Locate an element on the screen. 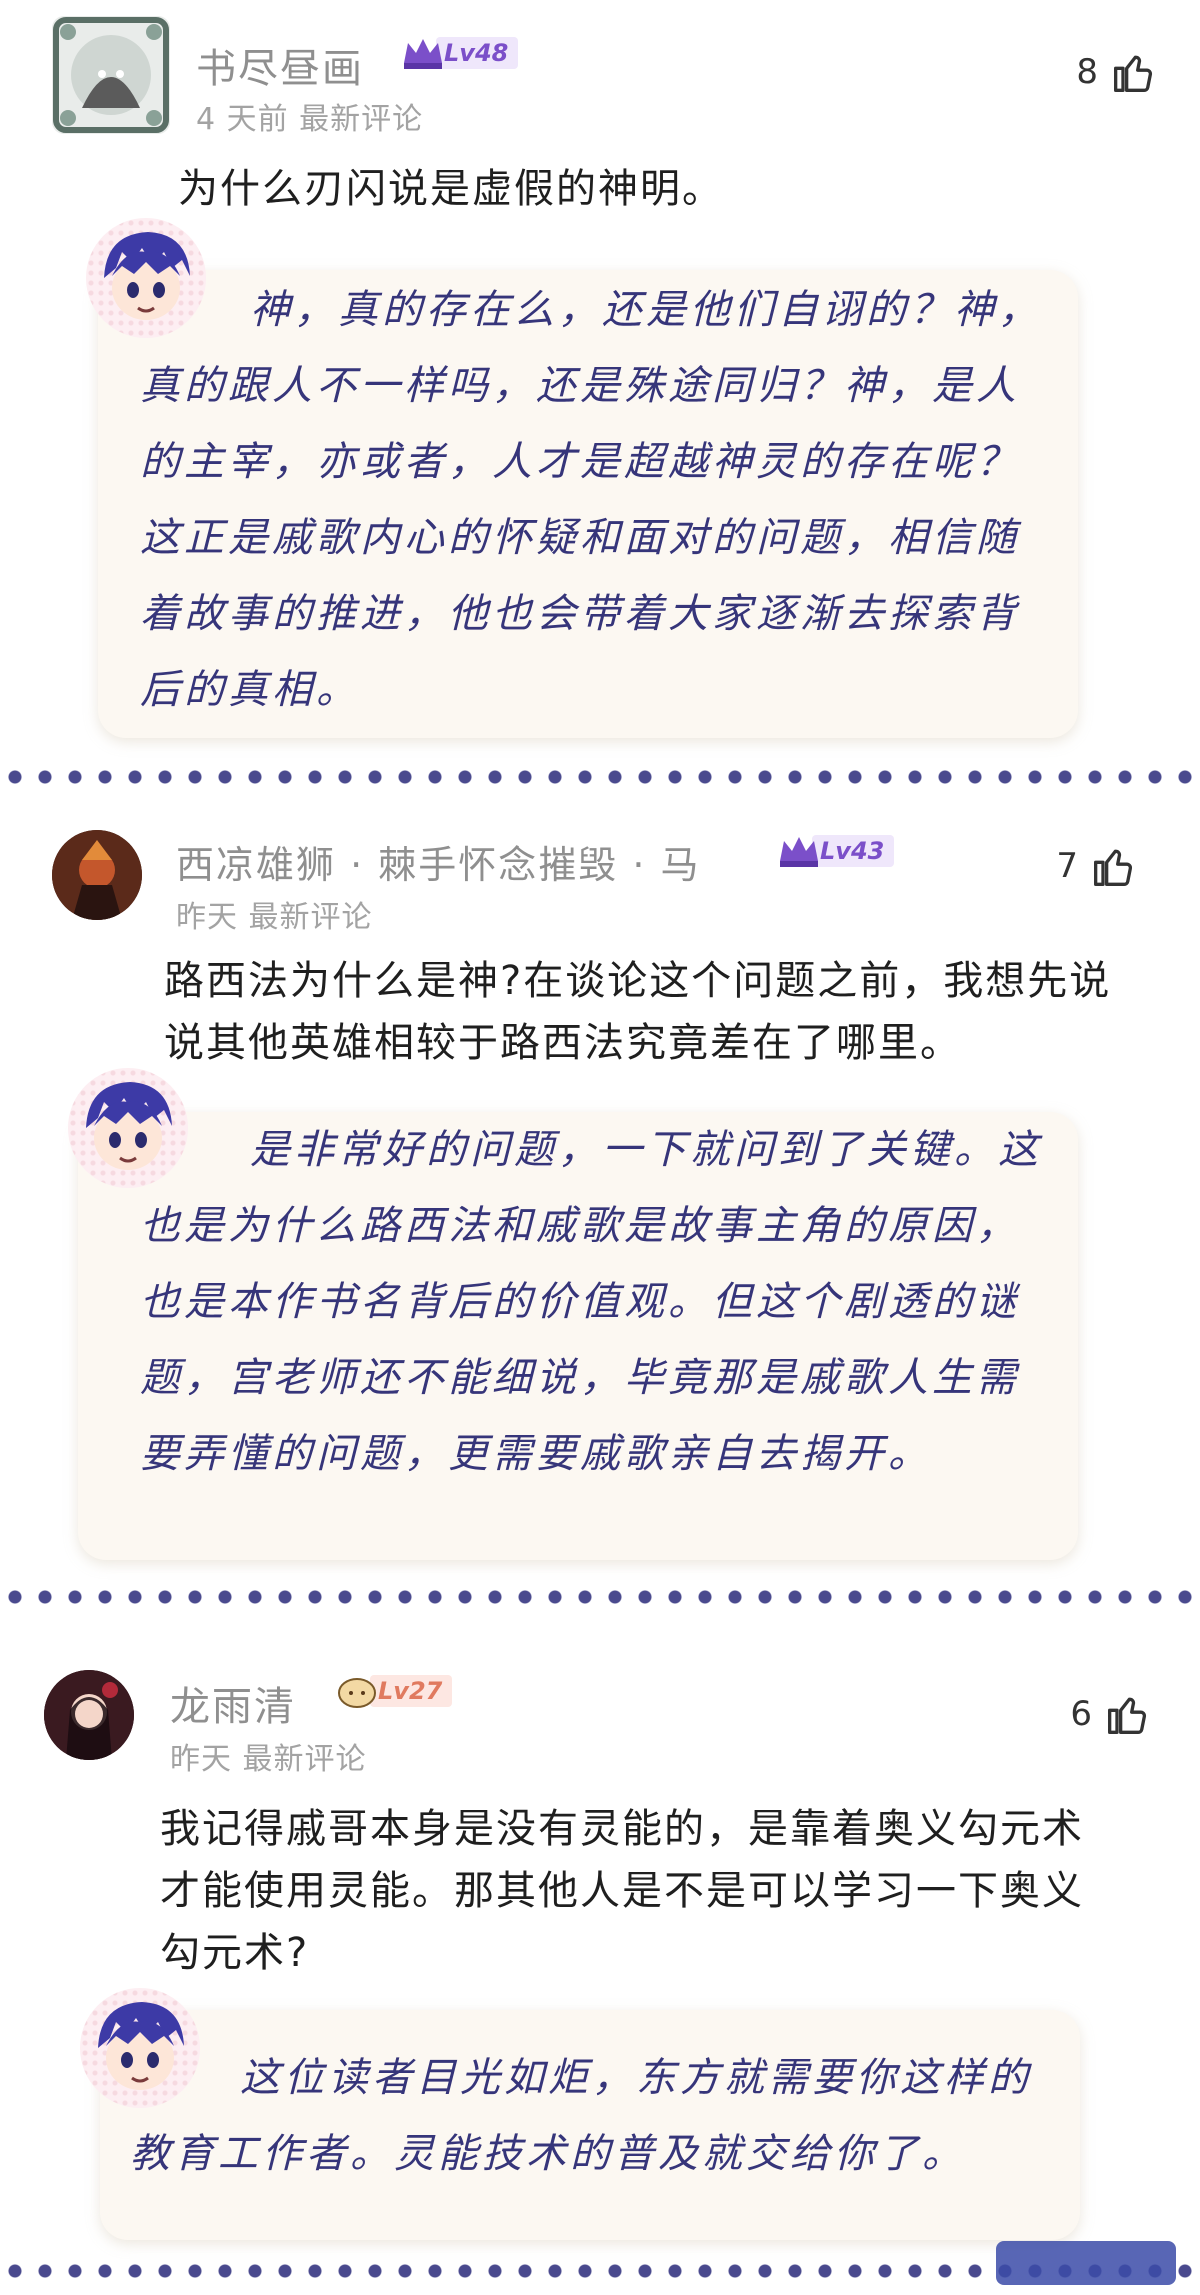  like-count: 7 is located at coordinates (1067, 866).